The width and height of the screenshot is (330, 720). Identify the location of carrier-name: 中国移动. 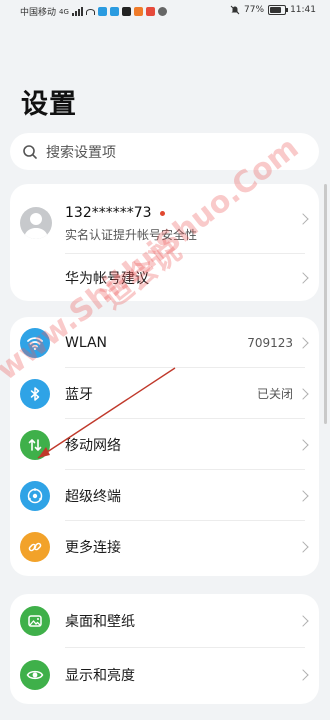
(38, 13).